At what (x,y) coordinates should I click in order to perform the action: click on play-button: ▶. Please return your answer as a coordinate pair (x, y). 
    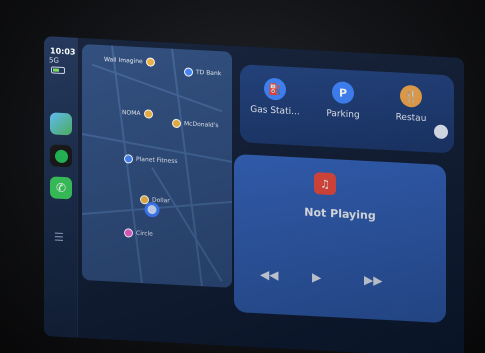
    Looking at the image, I should click on (316, 277).